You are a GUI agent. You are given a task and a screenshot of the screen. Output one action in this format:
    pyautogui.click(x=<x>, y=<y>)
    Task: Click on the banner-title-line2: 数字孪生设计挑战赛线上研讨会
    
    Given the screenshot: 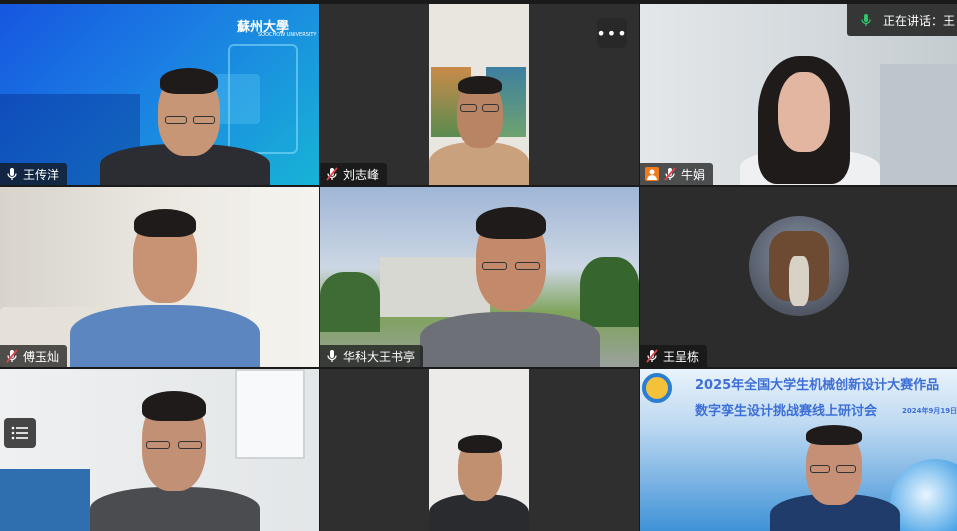 What is the action you would take?
    pyautogui.click(x=786, y=411)
    